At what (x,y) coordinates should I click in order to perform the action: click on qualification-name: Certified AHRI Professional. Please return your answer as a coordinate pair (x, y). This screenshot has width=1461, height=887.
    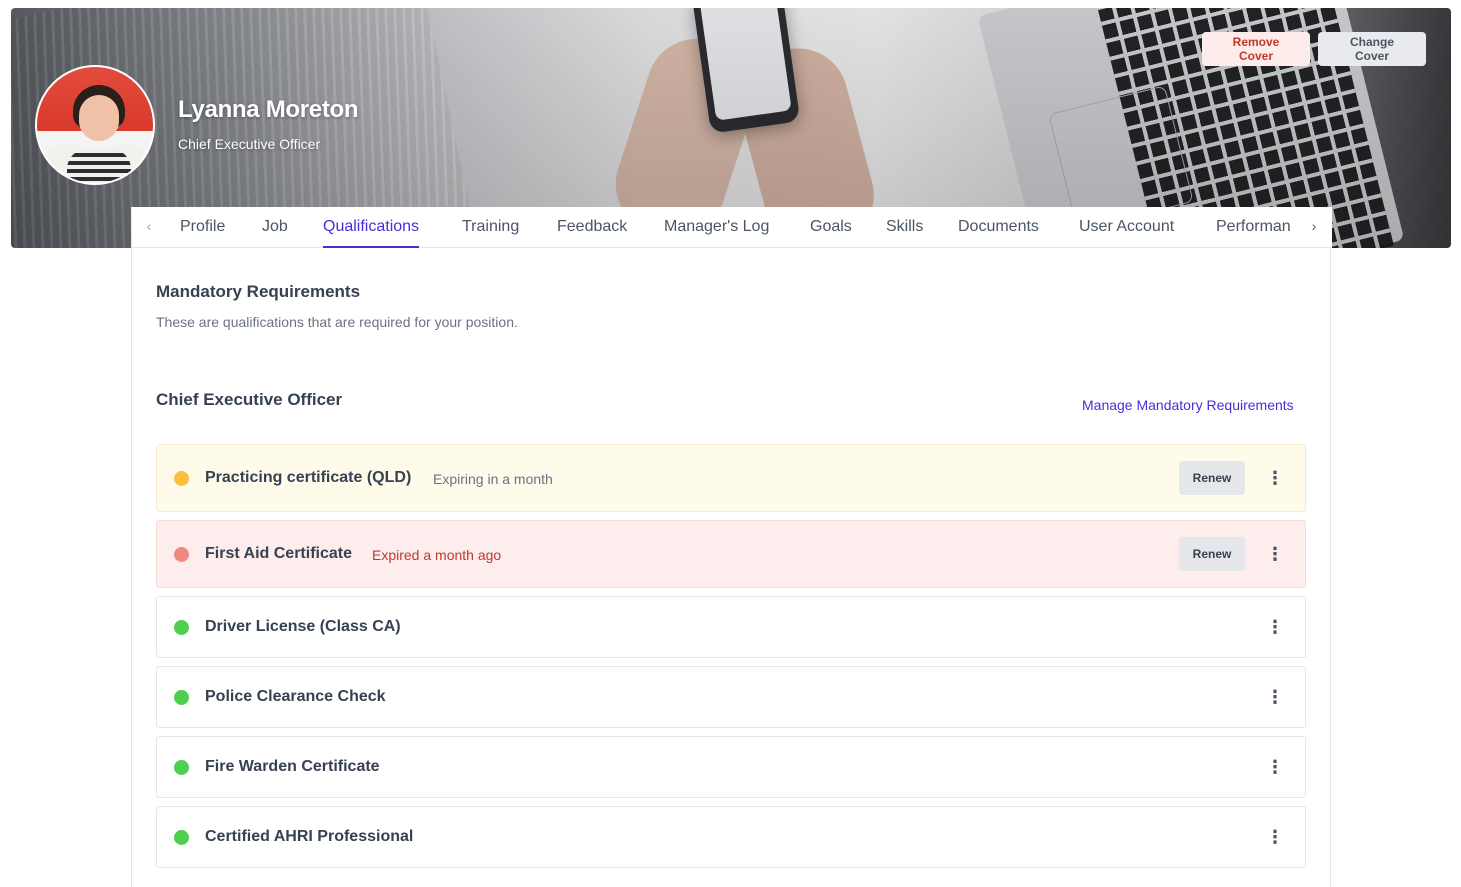
    Looking at the image, I should click on (309, 836).